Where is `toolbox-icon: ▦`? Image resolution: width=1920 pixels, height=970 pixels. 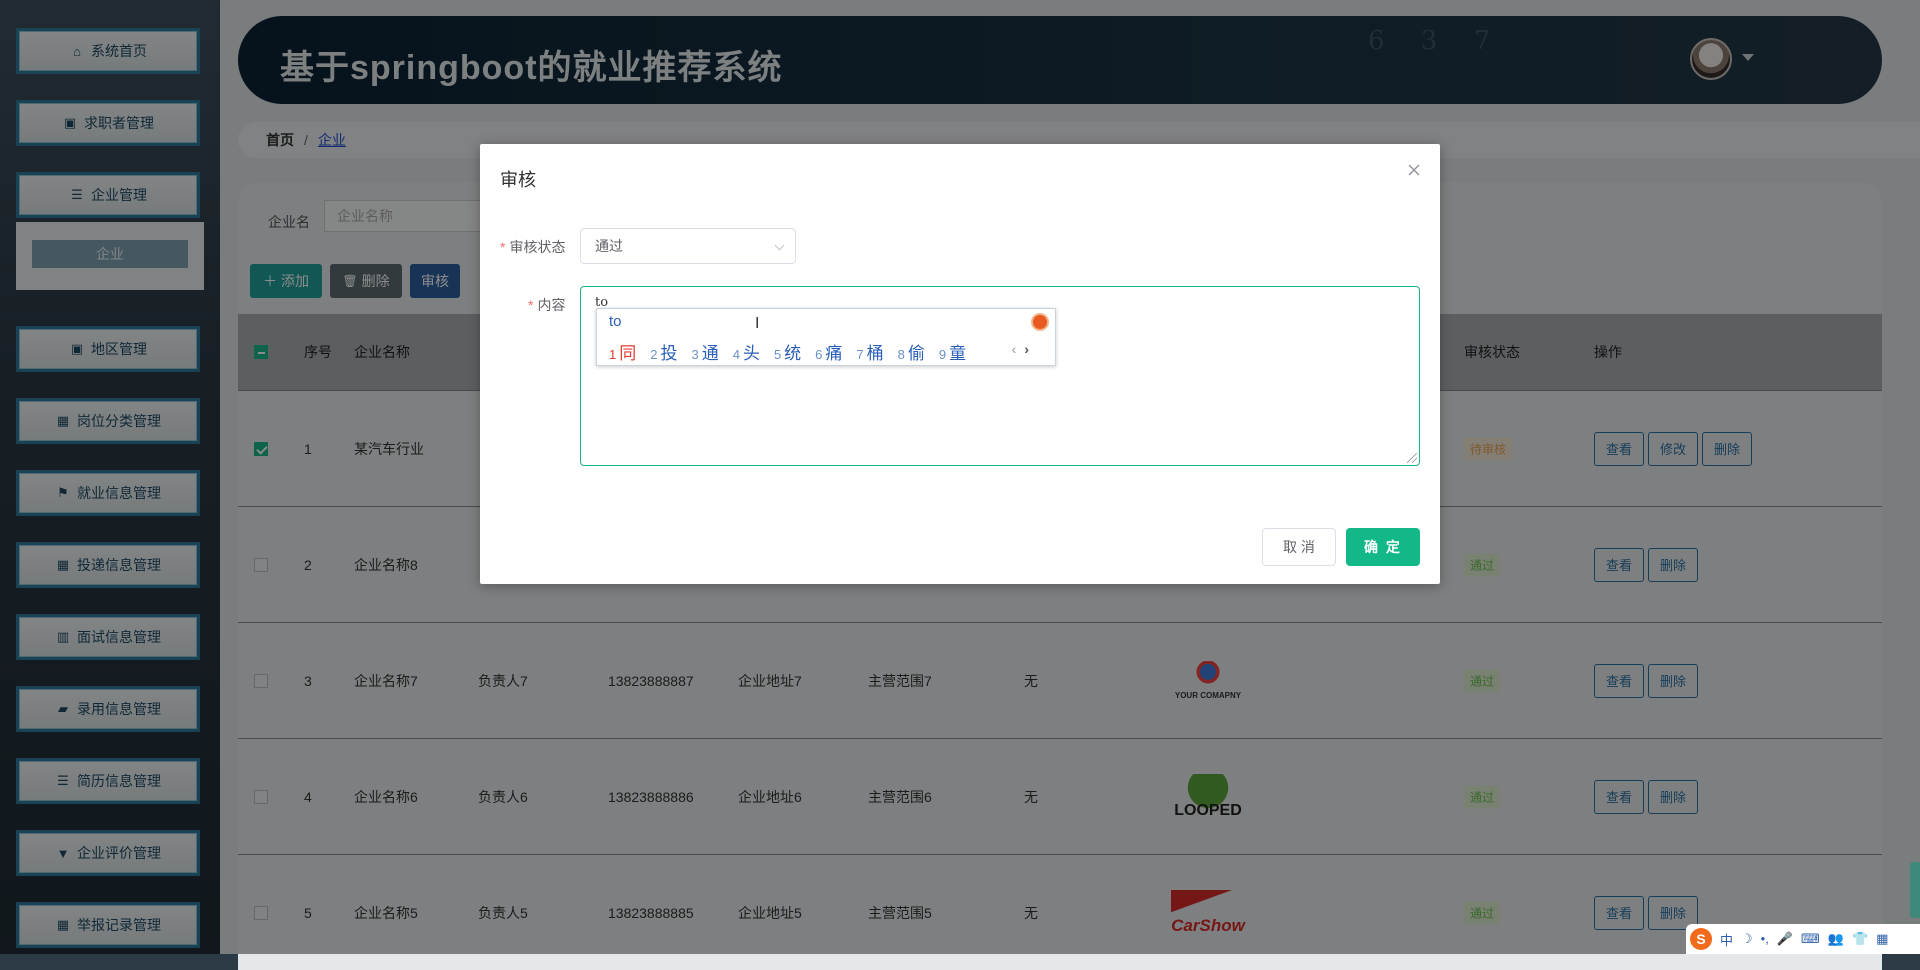
toolbox-icon: ▦ is located at coordinates (1882, 939).